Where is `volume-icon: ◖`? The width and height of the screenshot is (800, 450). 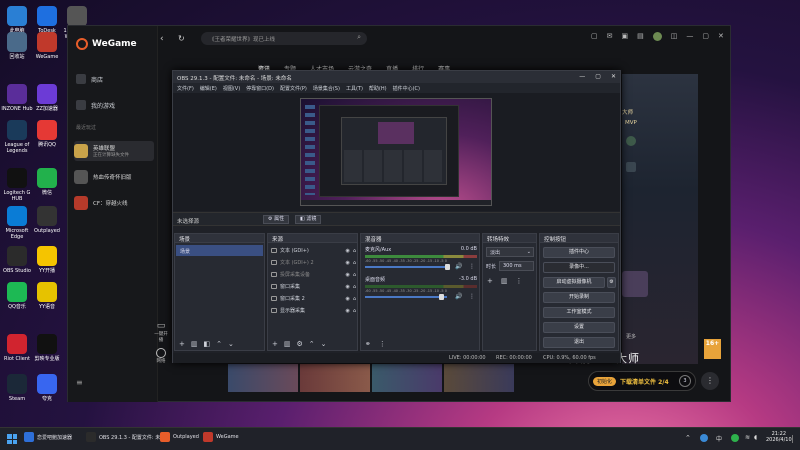 volume-icon: ◖ is located at coordinates (755, 437).